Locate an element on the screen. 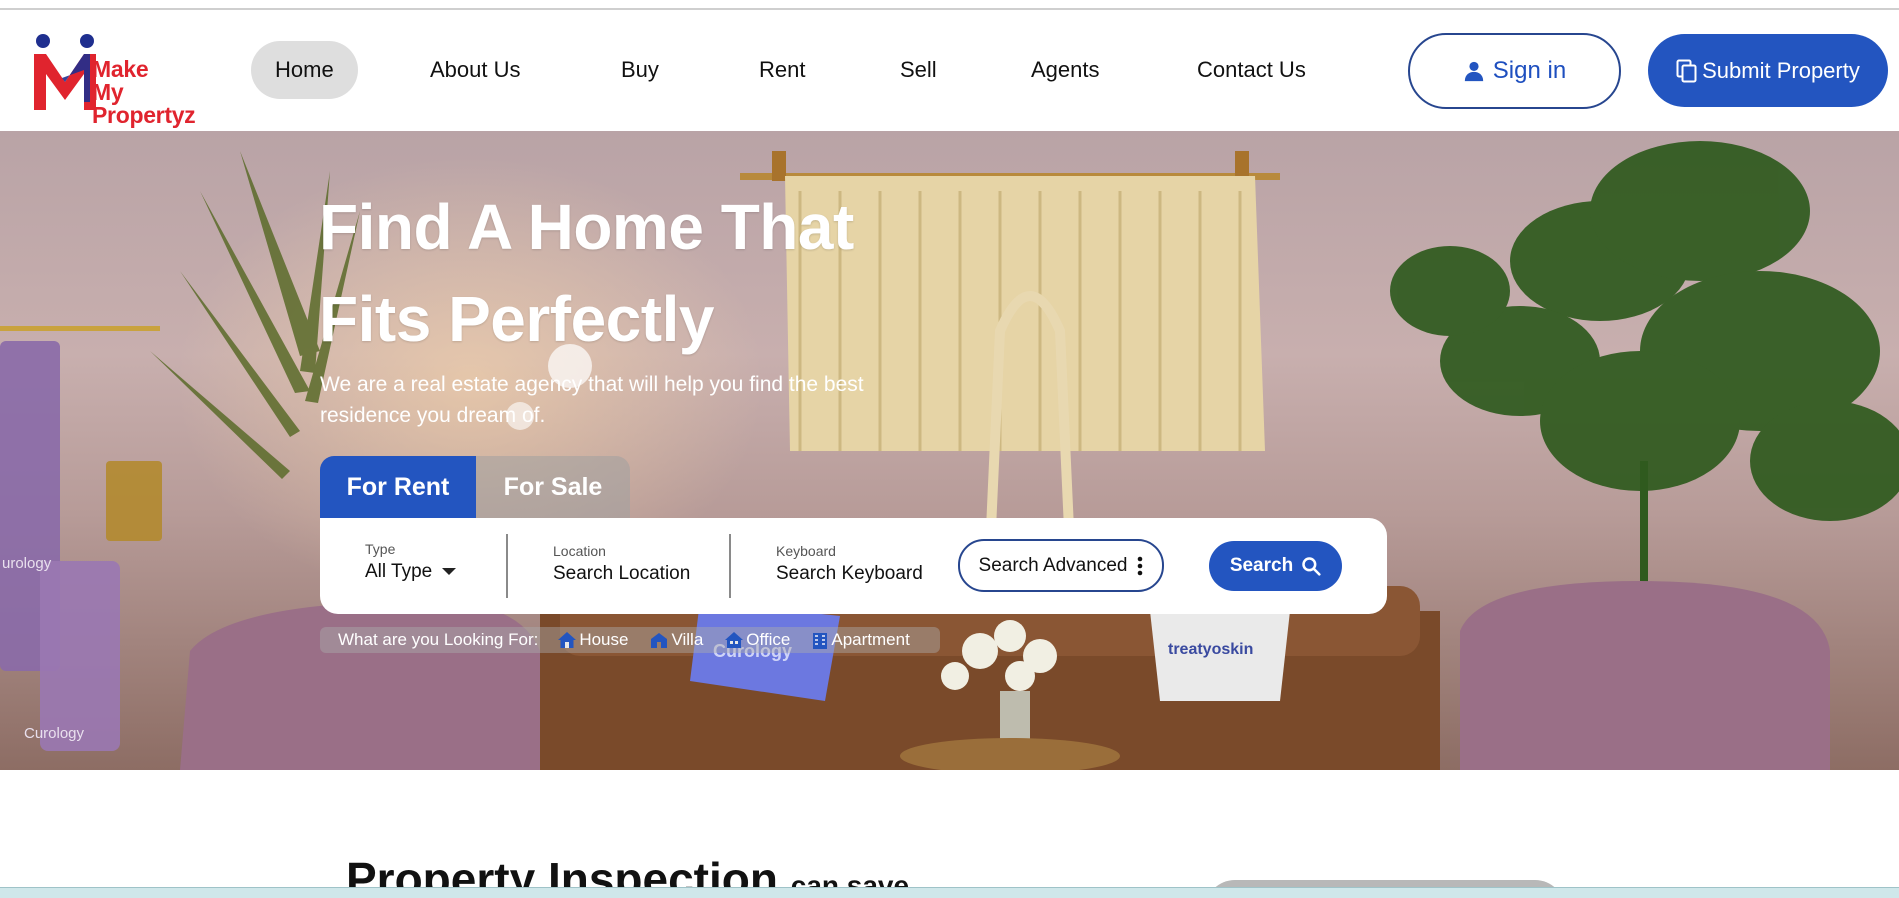 Image resolution: width=1899 pixels, height=898 pixels. caret-down-icon is located at coordinates (449, 572).